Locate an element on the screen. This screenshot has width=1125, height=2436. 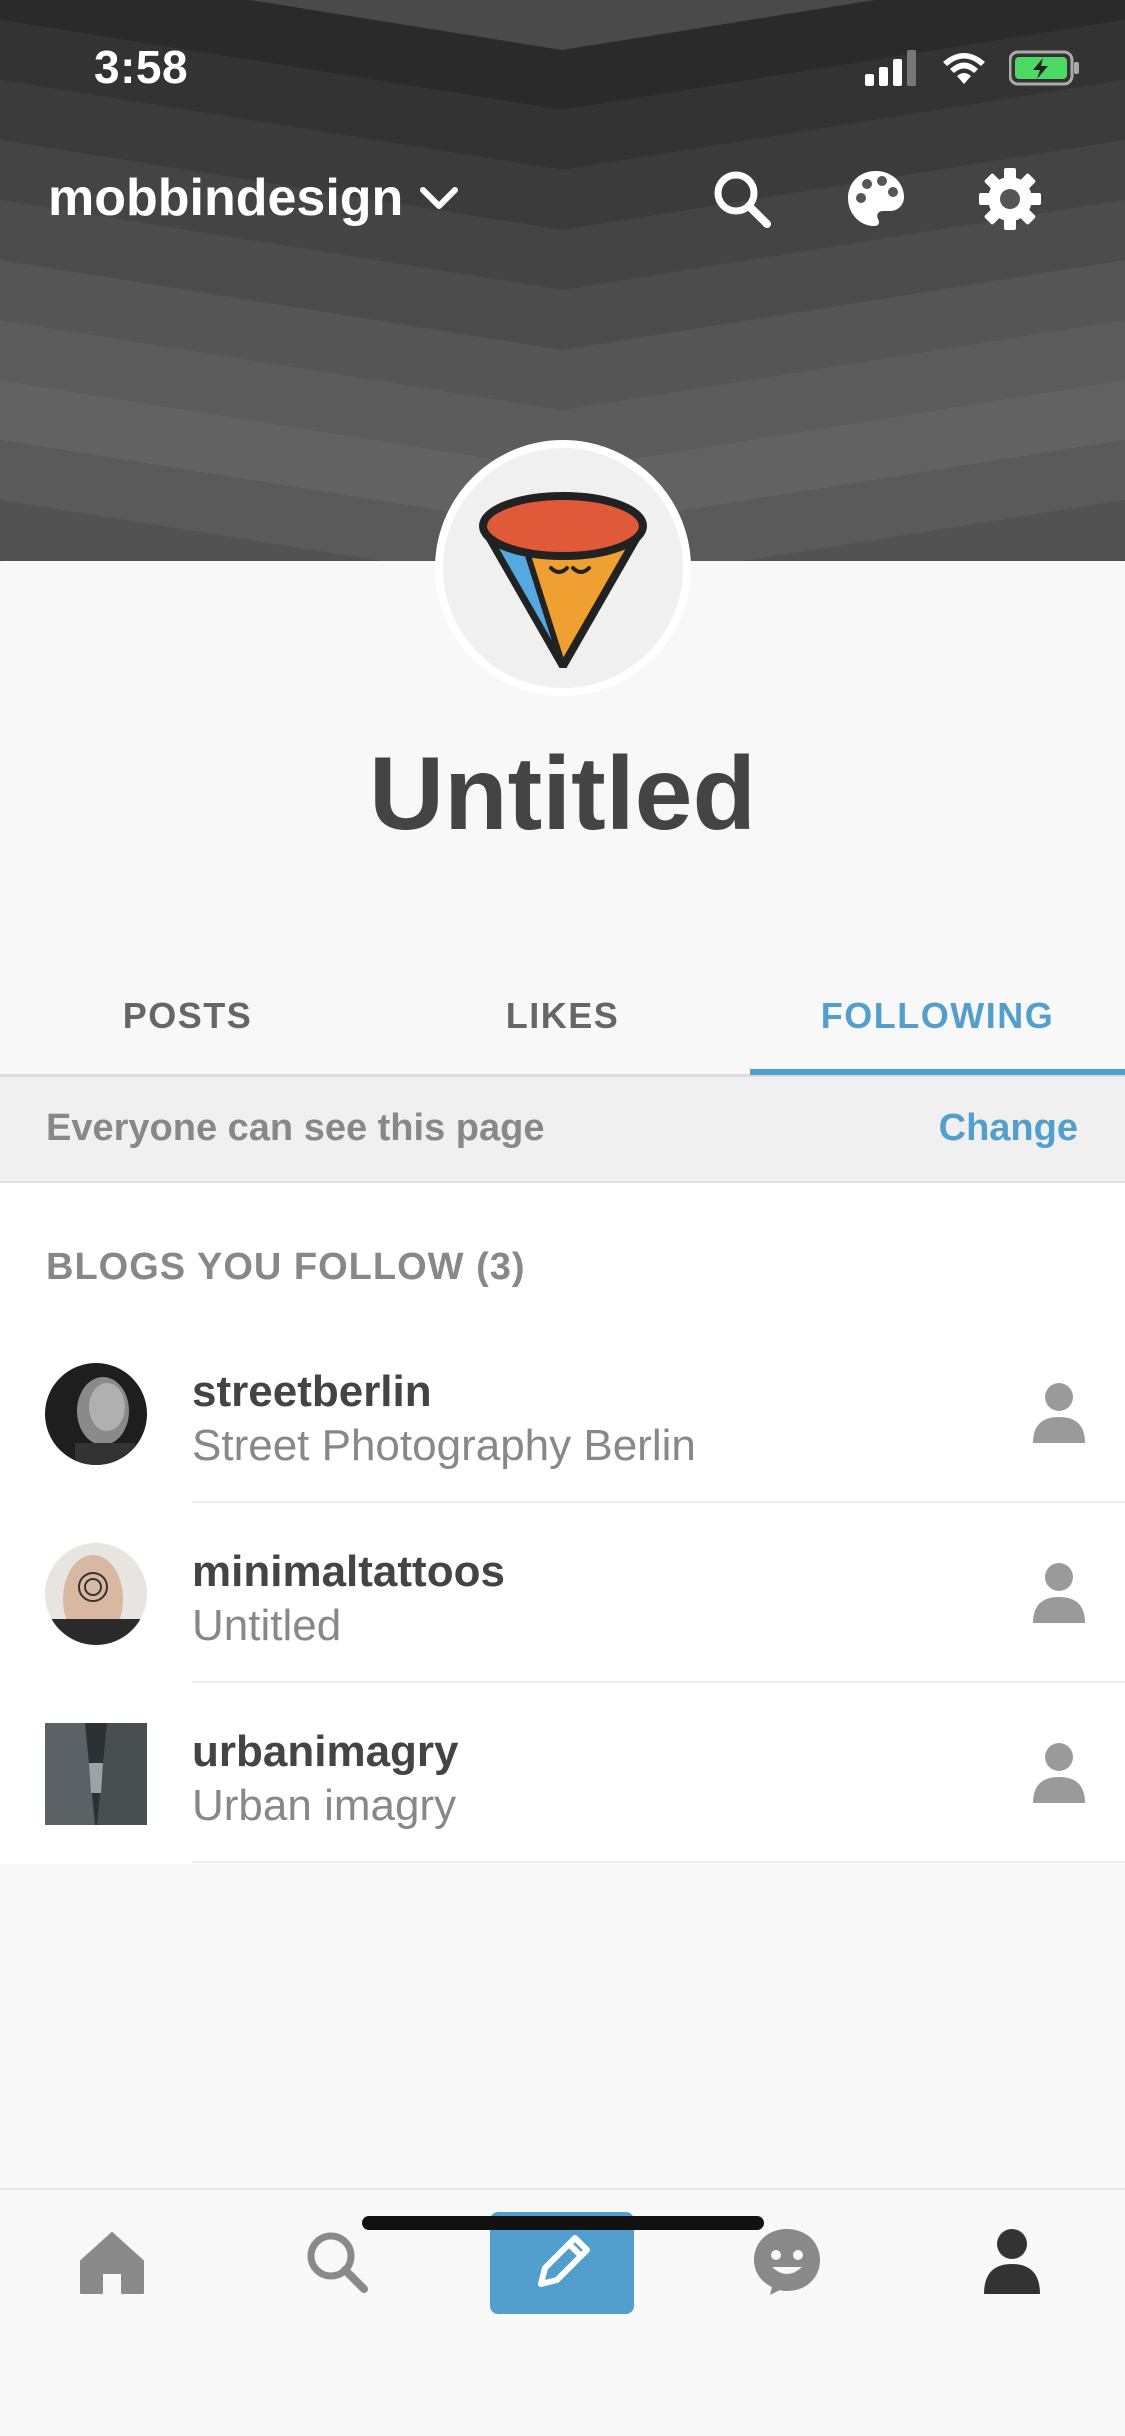
tab-posts: POSTS is located at coordinates (187, 1016).